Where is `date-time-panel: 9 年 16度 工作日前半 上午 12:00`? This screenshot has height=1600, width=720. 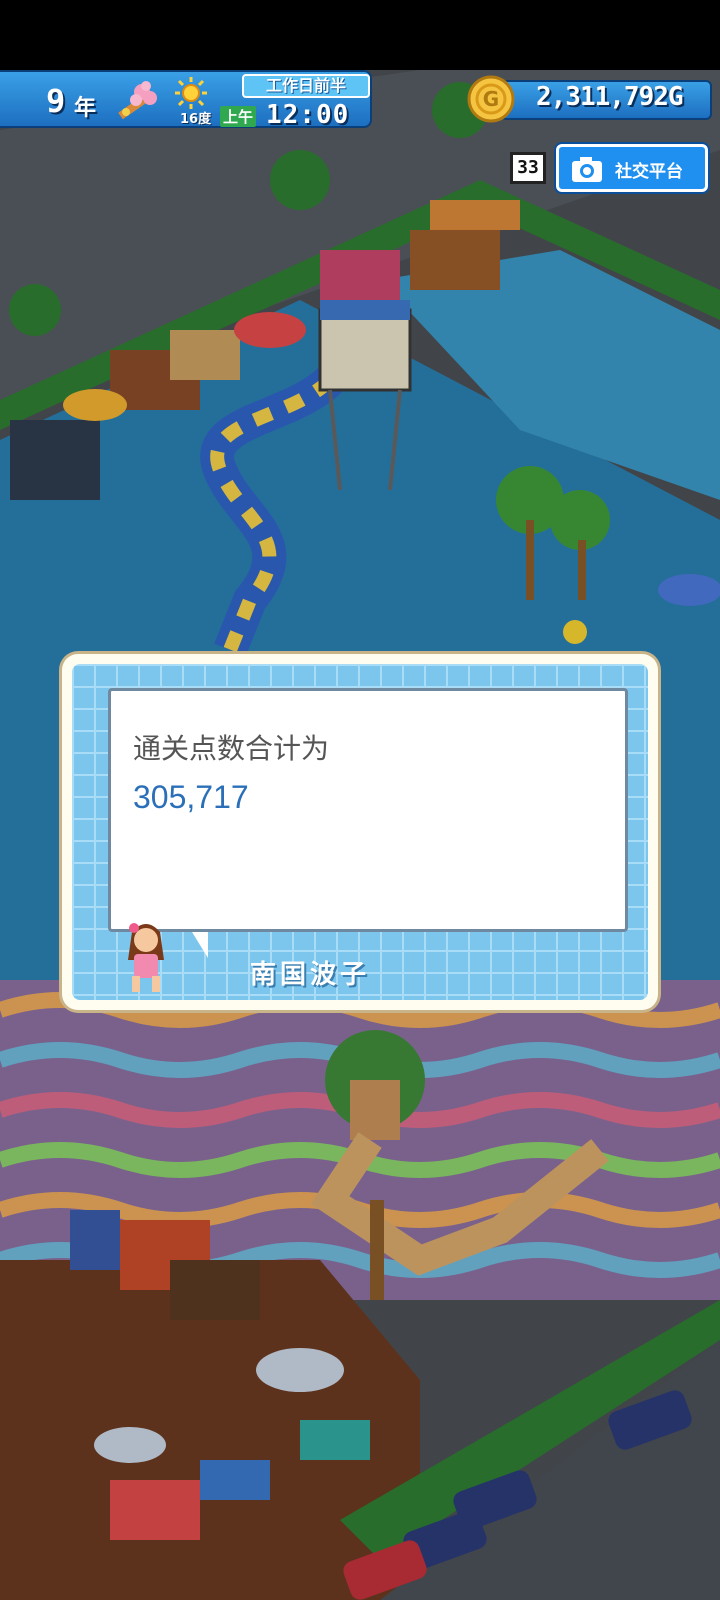
date-time-panel: 9 年 16度 工作日前半 上午 12:00 is located at coordinates (186, 100).